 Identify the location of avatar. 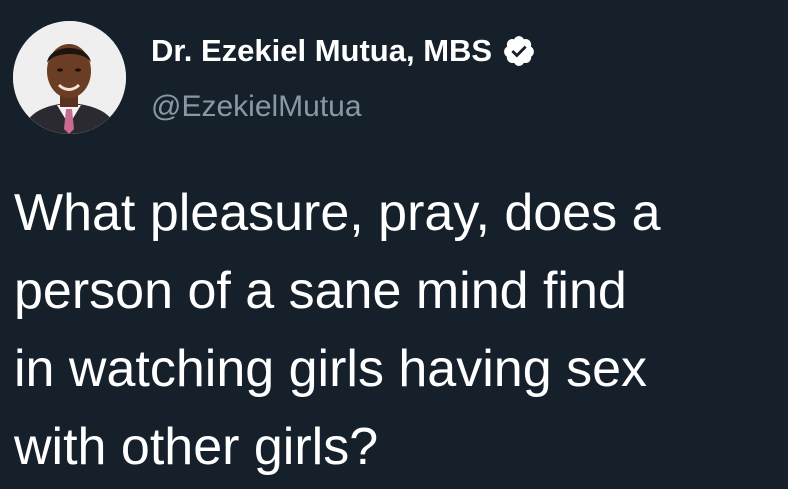
(69, 77).